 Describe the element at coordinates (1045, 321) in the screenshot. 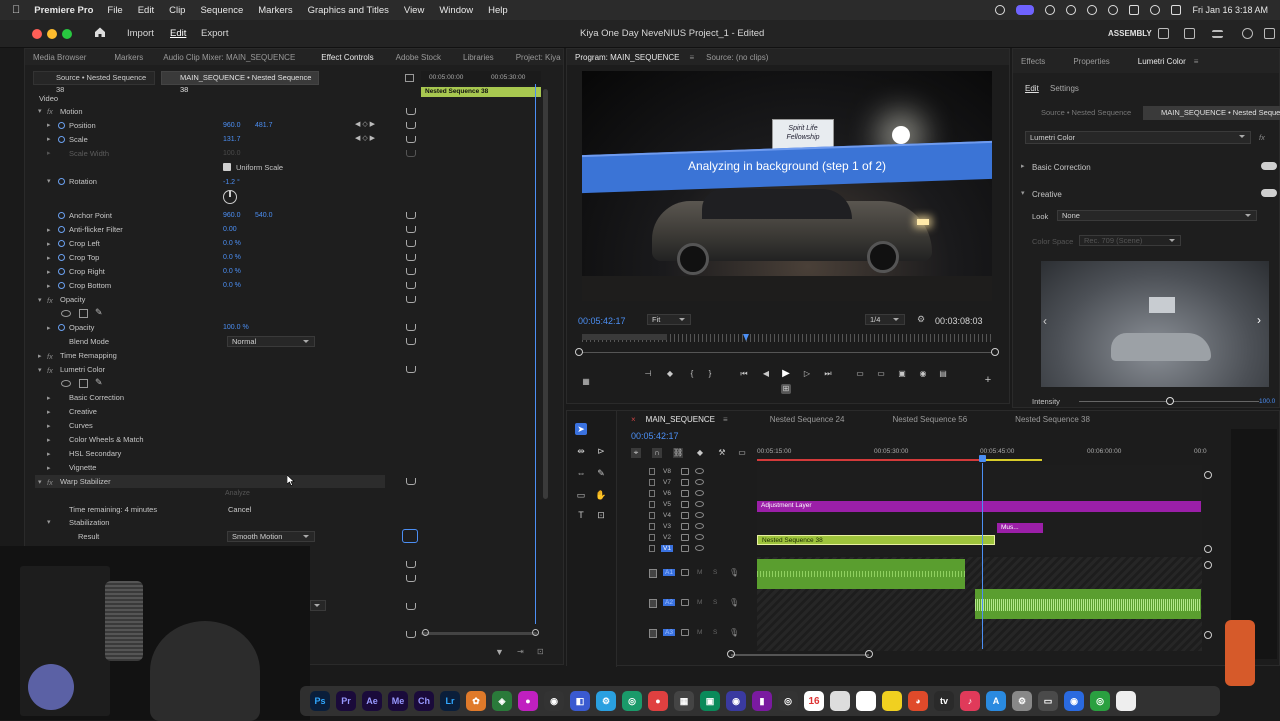

I see `chevron-left-icon: ‹` at that location.